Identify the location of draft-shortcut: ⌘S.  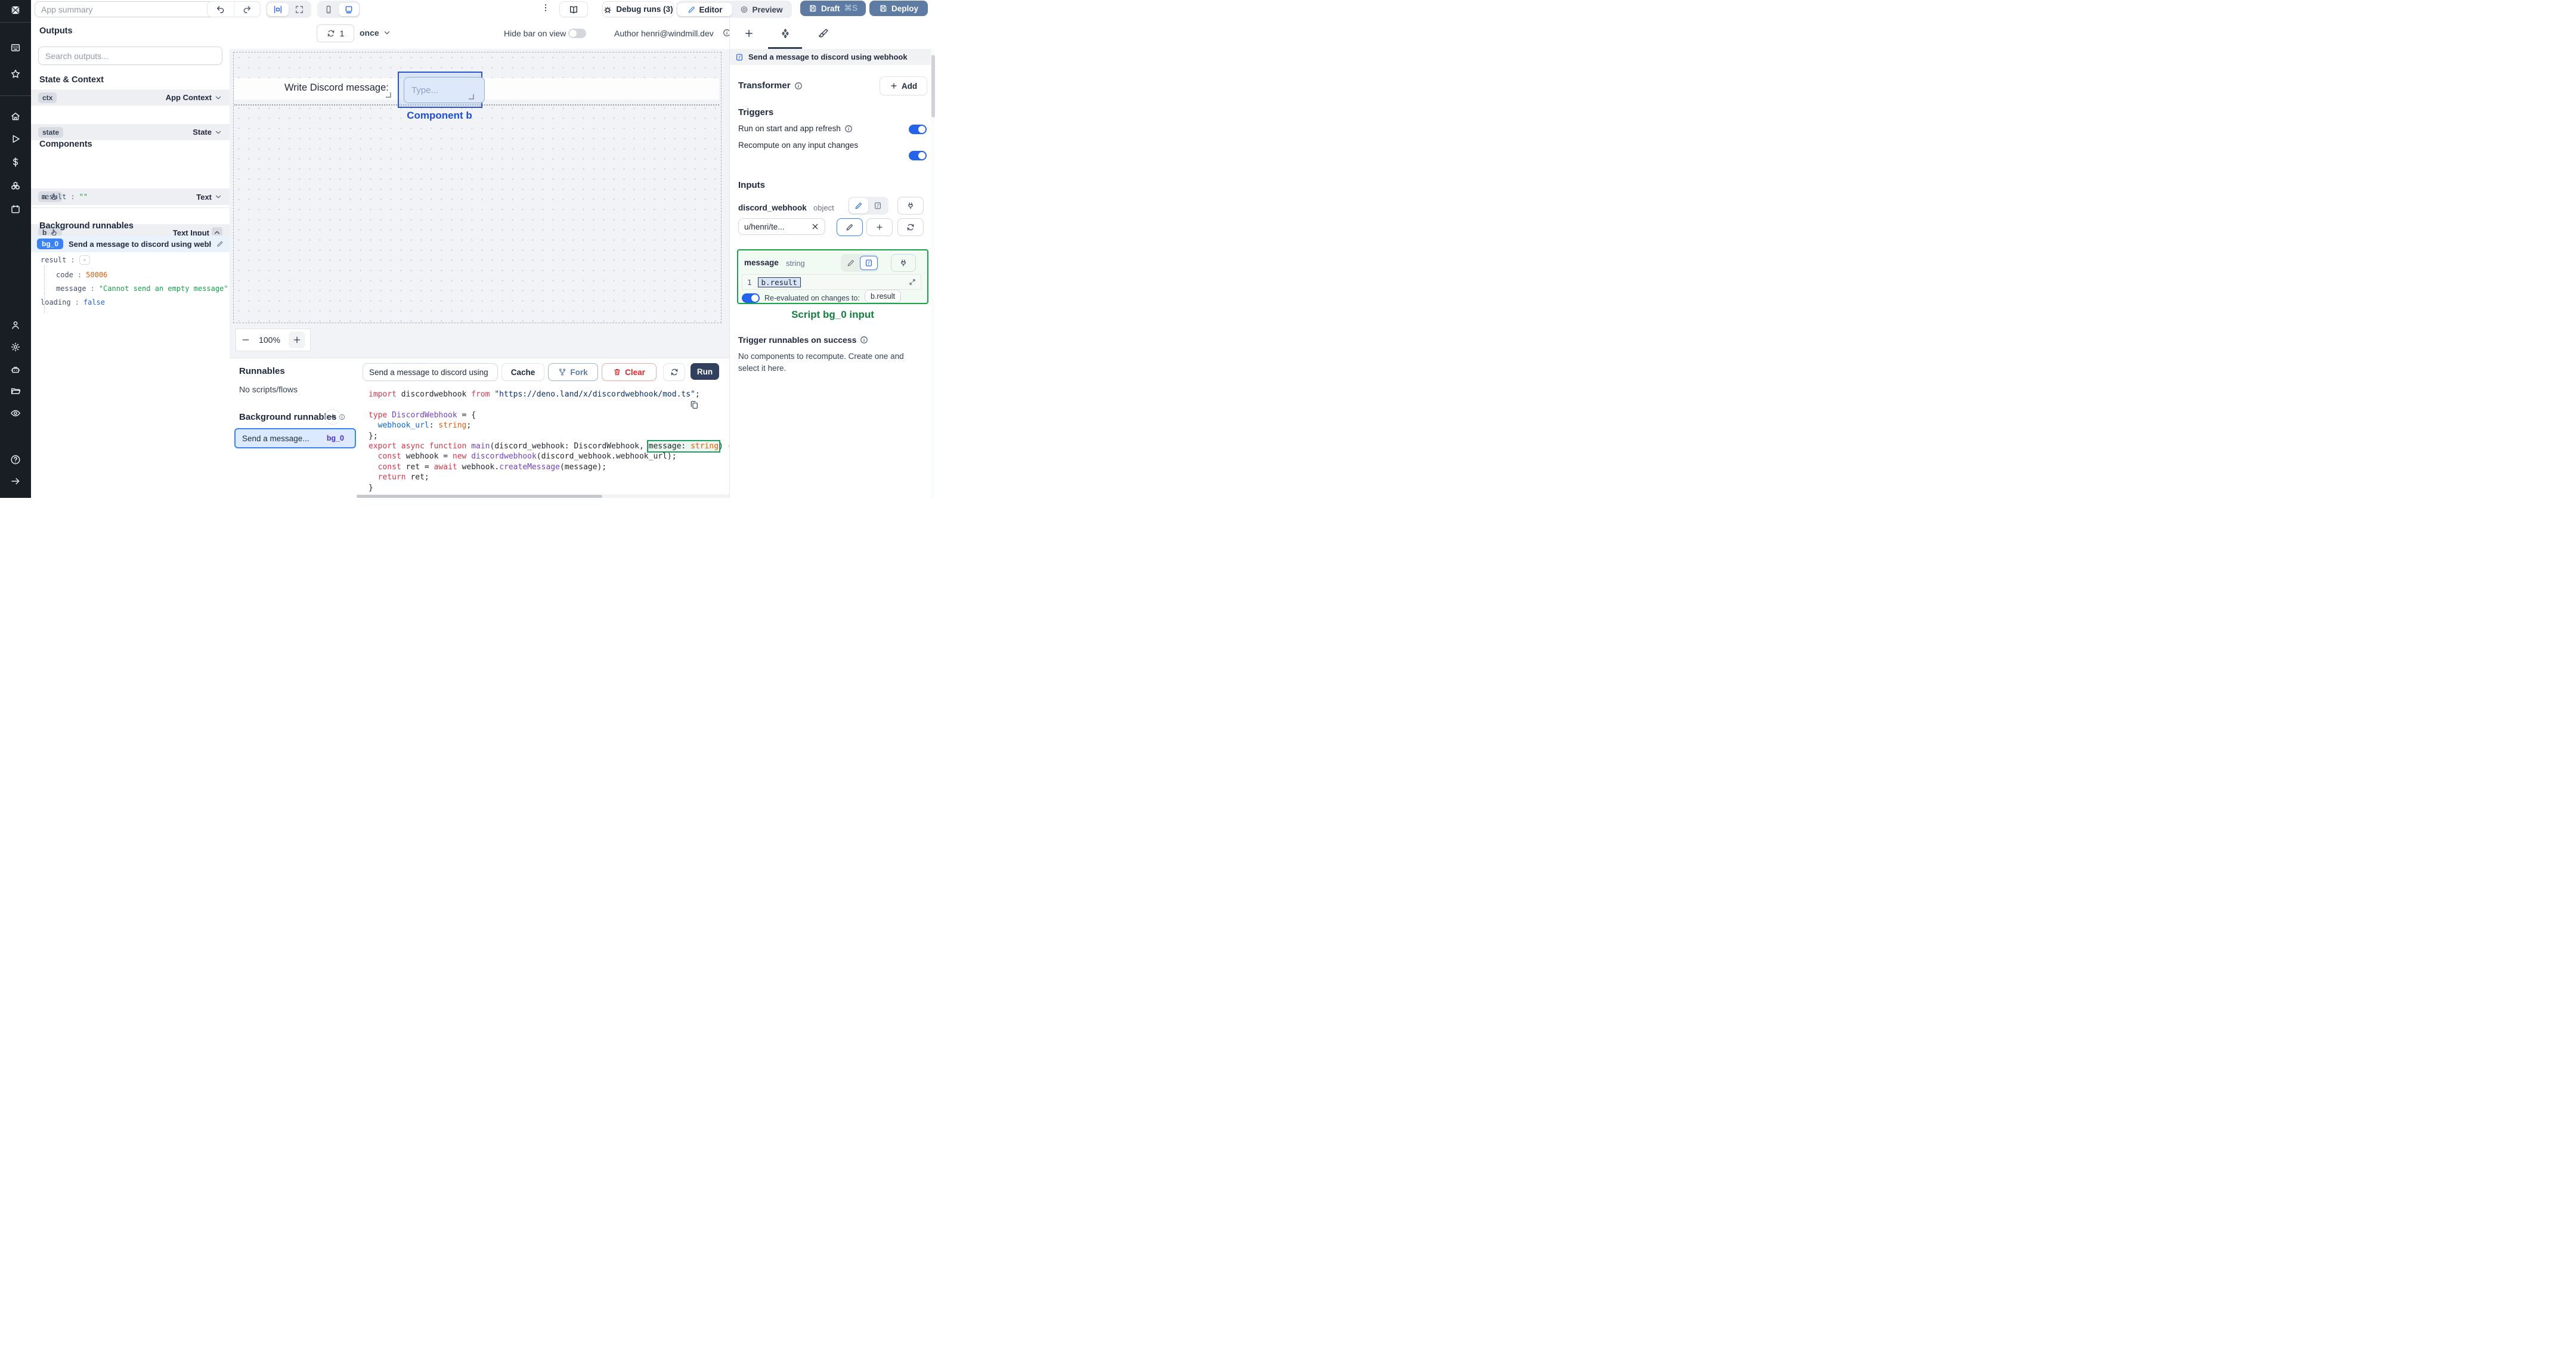
(851, 8).